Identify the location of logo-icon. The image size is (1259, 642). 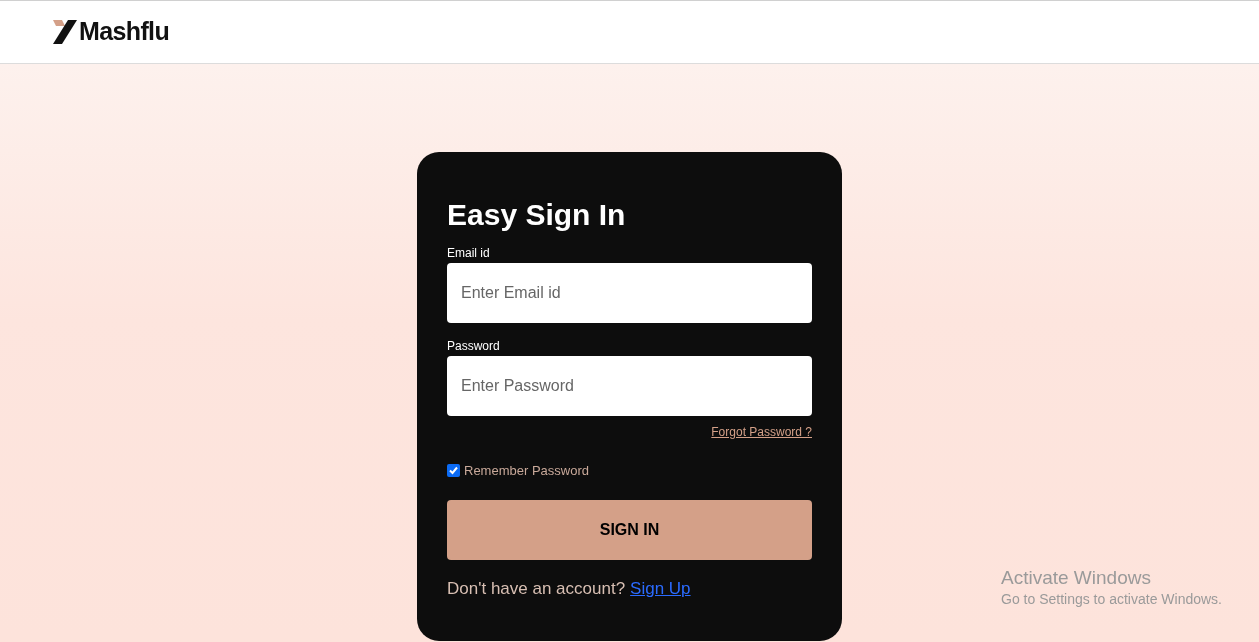
(65, 32).